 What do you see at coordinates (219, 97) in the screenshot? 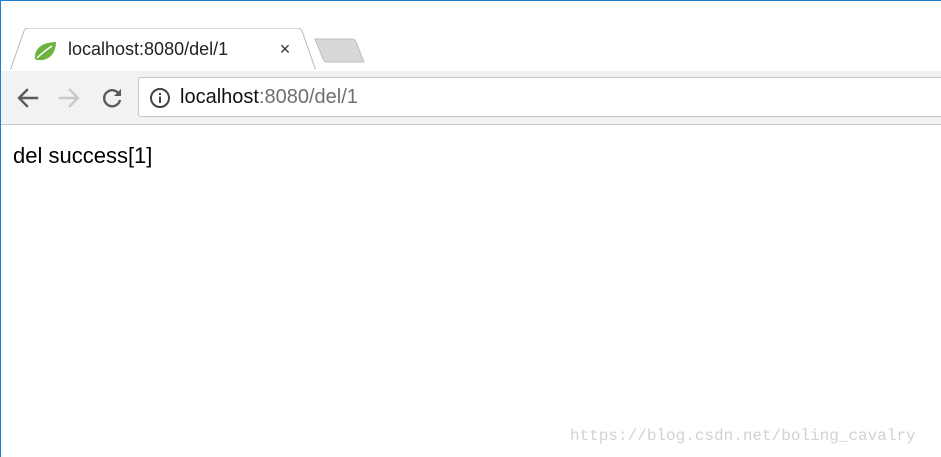
I see `url-host: localhost` at bounding box center [219, 97].